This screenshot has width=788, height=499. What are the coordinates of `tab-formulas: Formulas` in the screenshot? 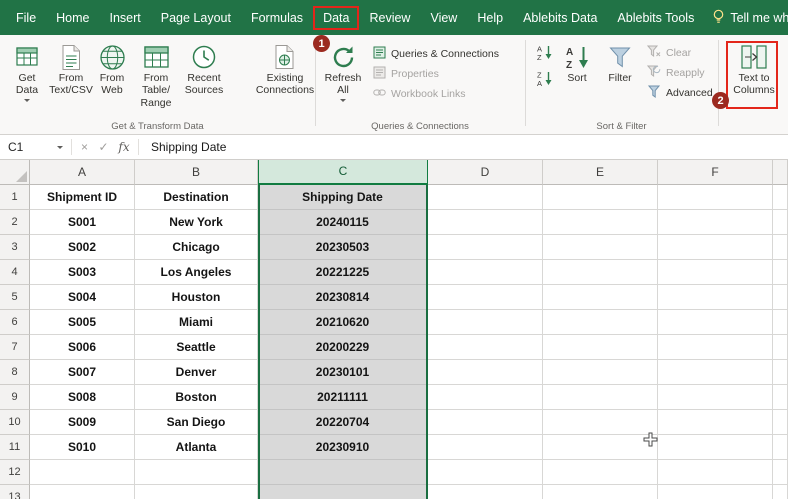 It's located at (277, 18).